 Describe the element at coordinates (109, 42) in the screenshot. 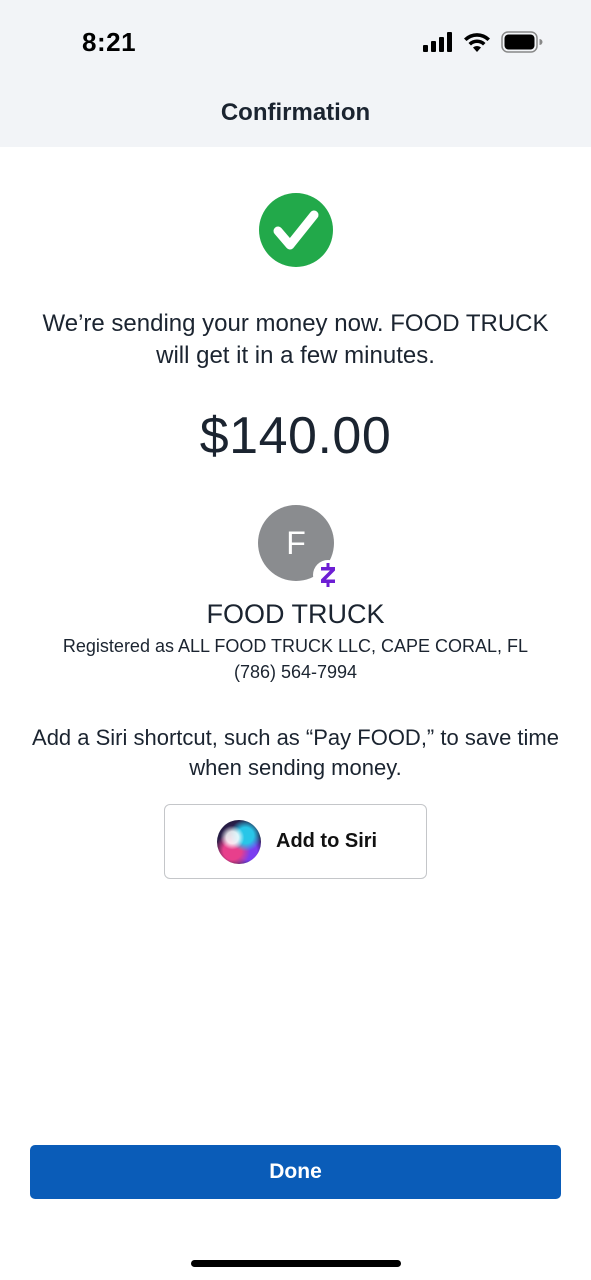

I see `status-time: 8:21` at that location.